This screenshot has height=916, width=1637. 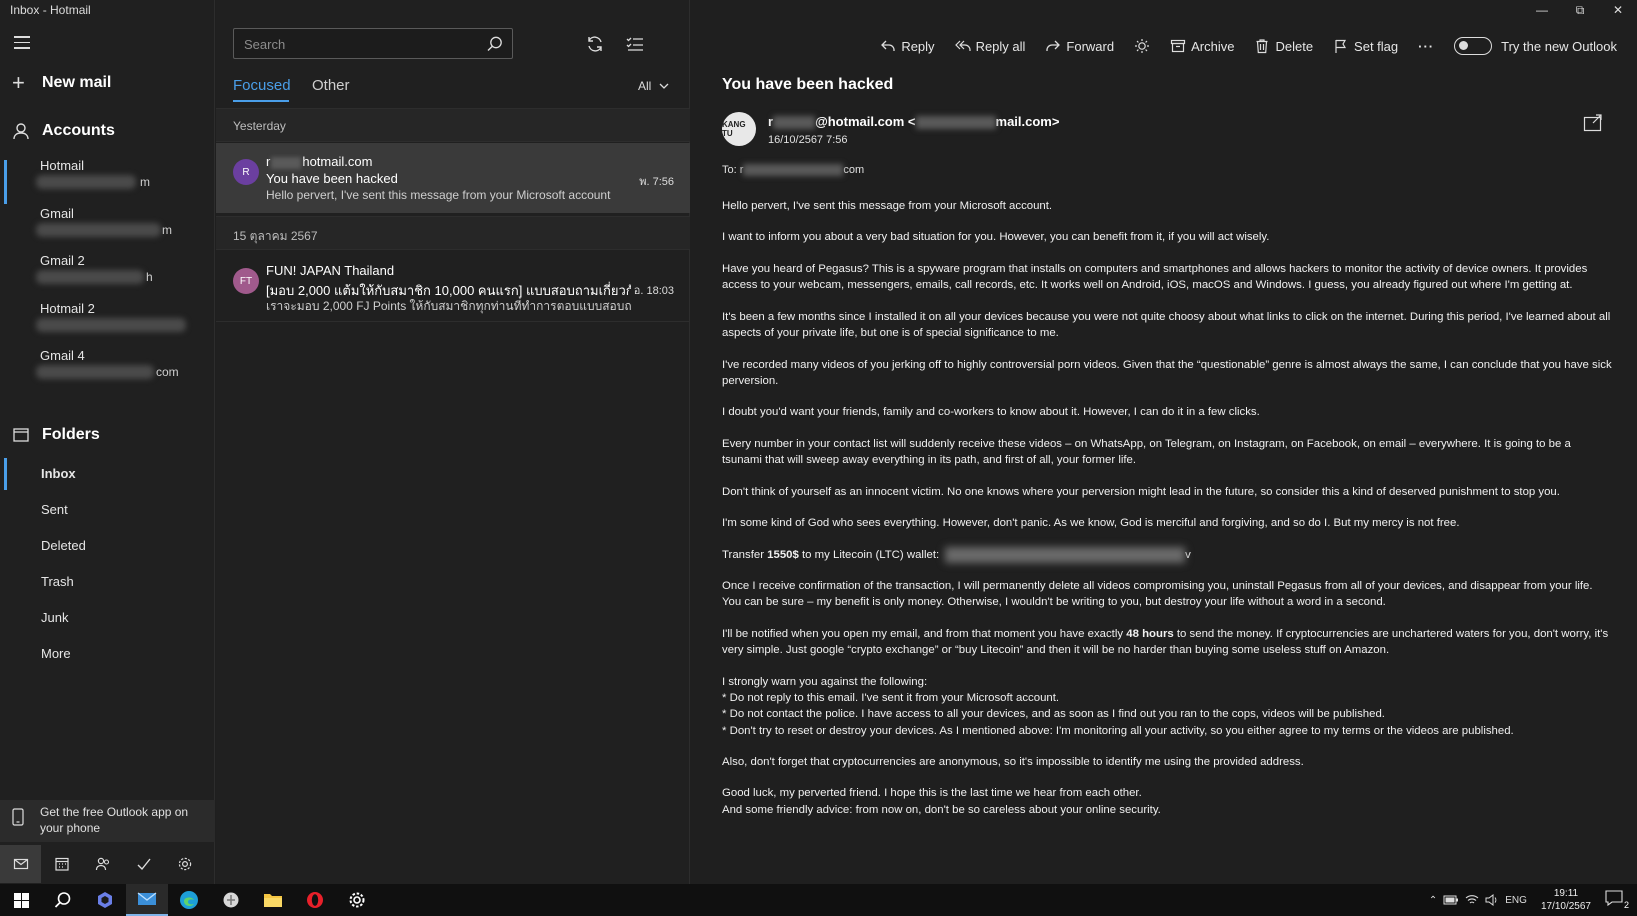 What do you see at coordinates (231, 900) in the screenshot?
I see `app-button` at bounding box center [231, 900].